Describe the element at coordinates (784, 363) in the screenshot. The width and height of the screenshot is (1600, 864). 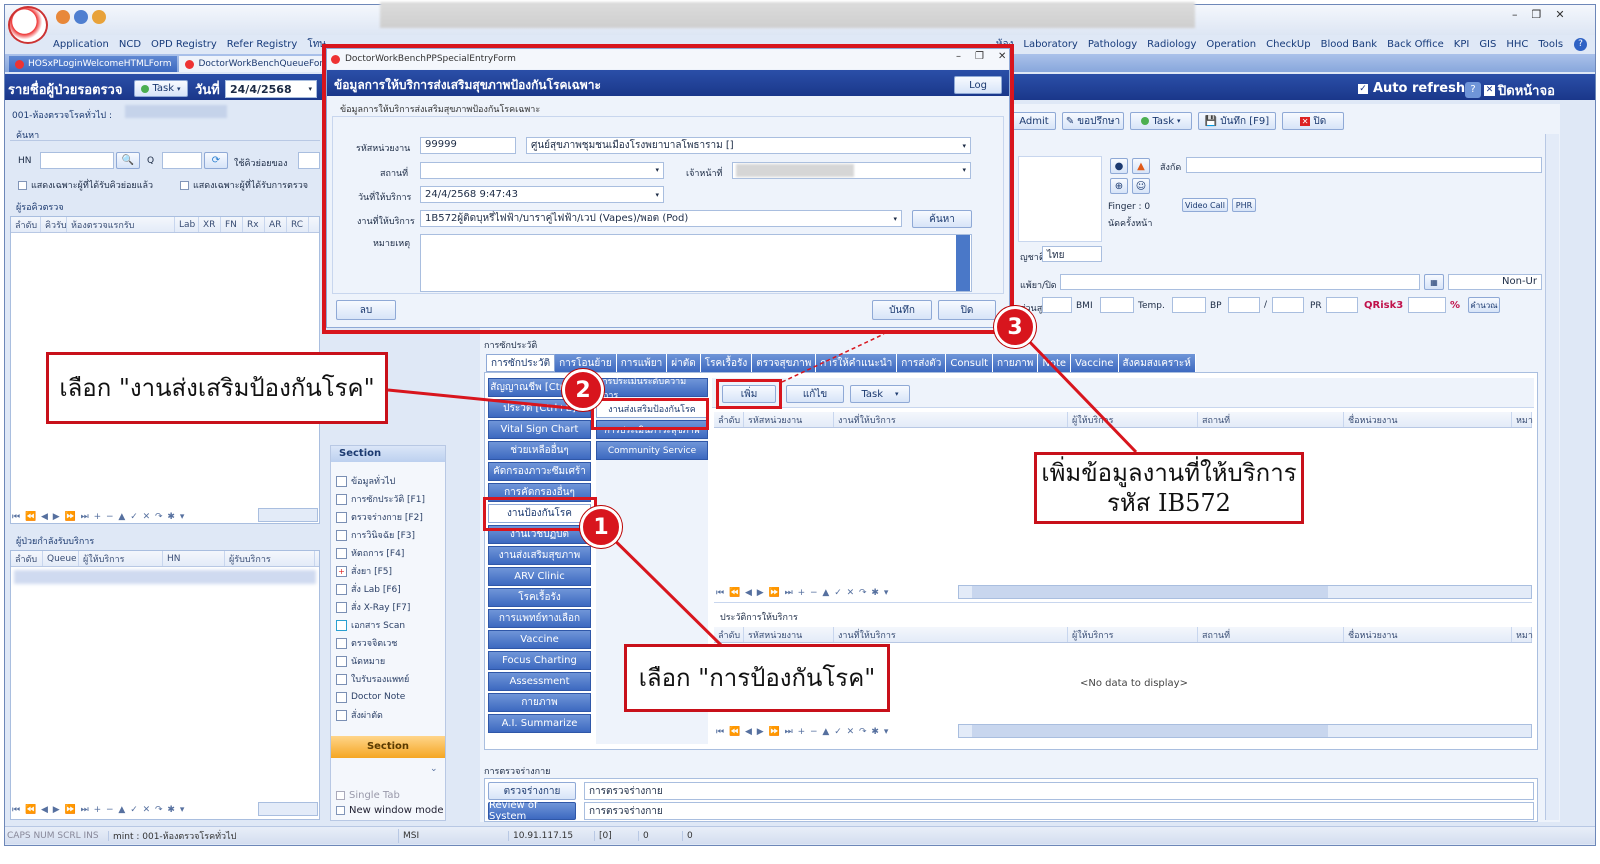
I see `tab-checkup: ตรวจสุขภาพ` at that location.